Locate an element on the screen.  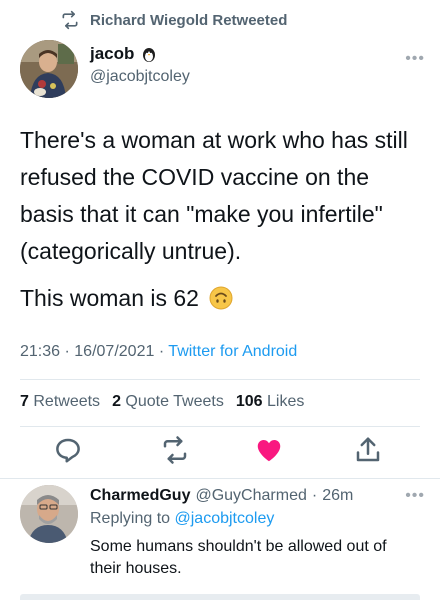
upside-down-face-emoji-icon is located at coordinates (221, 298).